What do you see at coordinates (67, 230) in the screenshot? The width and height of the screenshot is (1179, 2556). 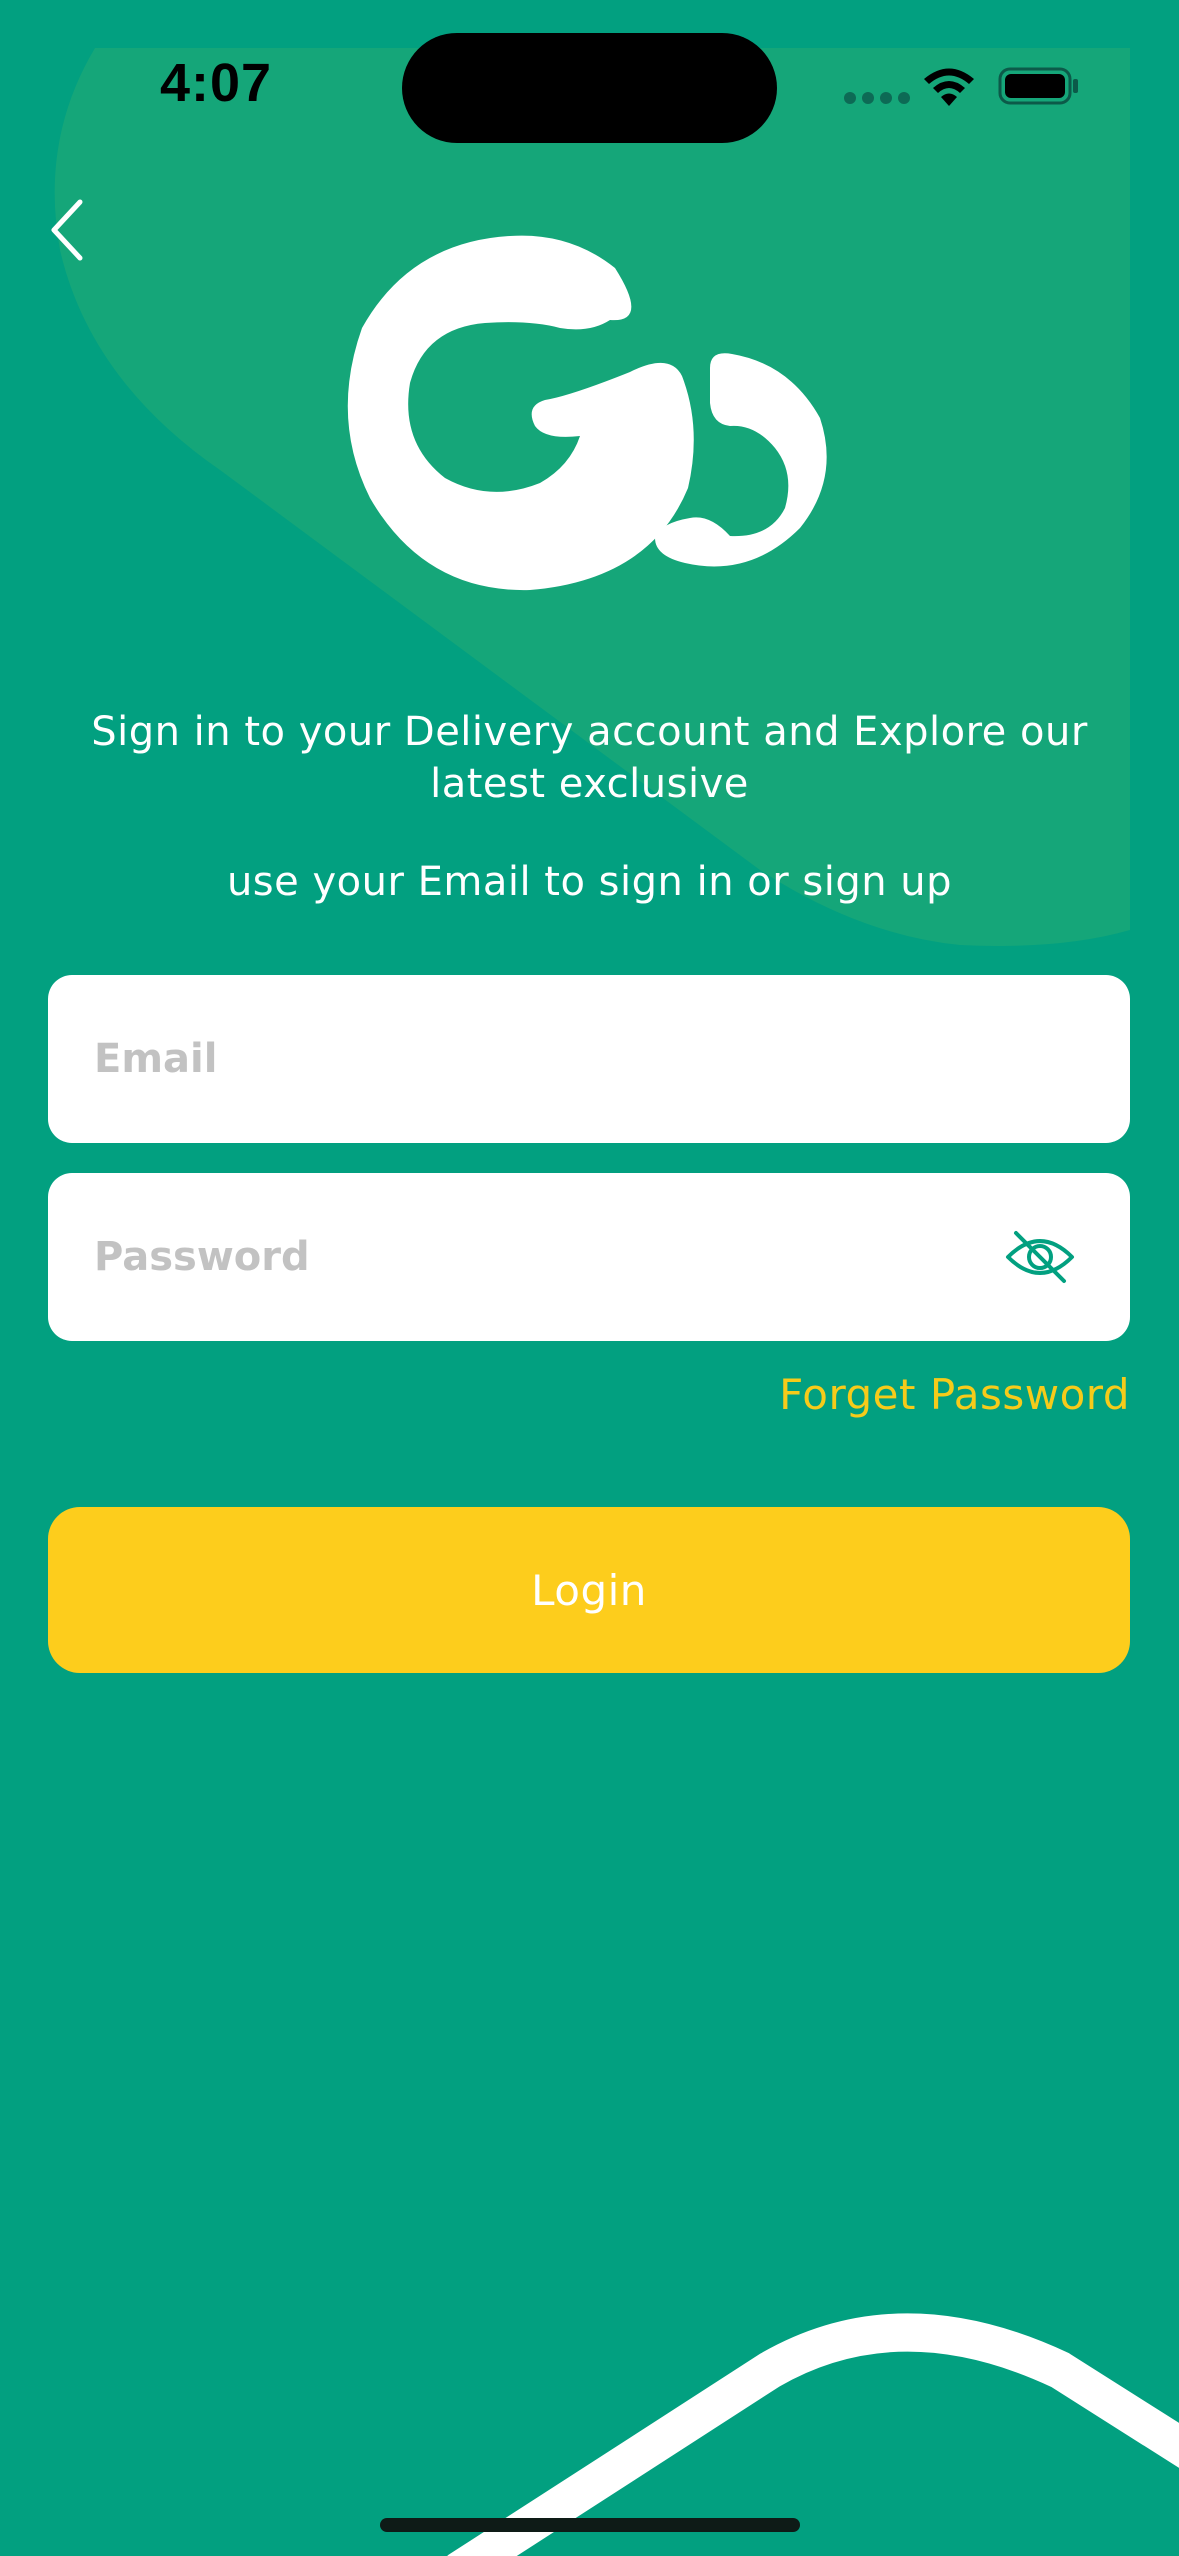 I see `chevron-left-icon` at bounding box center [67, 230].